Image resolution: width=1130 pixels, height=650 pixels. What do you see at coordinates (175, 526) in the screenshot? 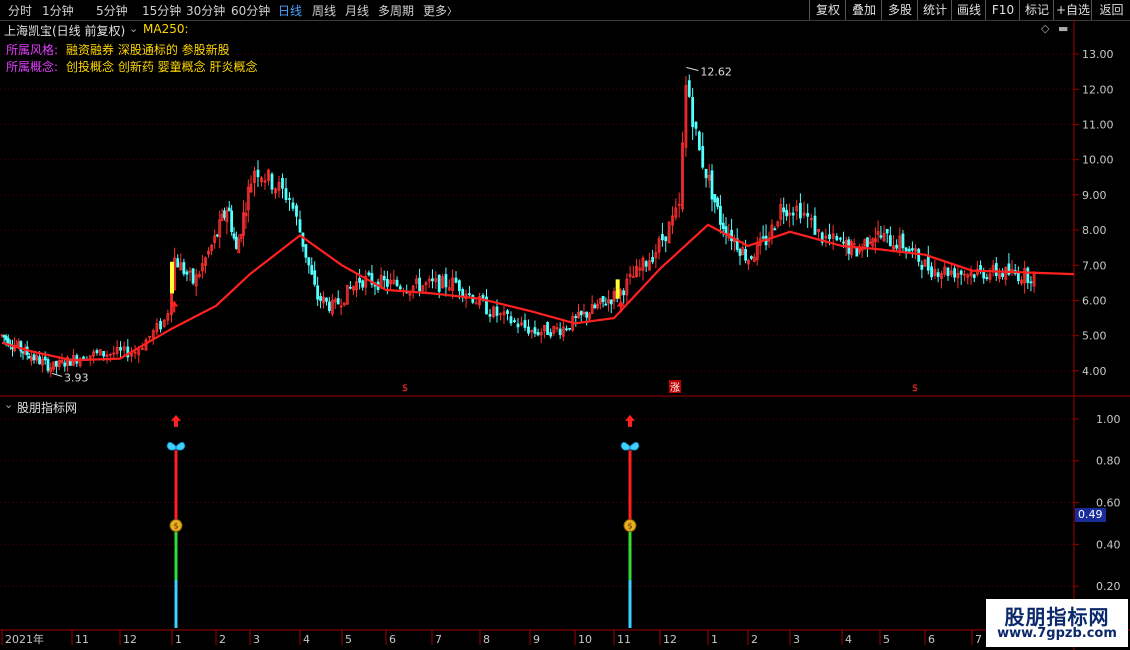
I see `money-bag-symbol: $` at bounding box center [175, 526].